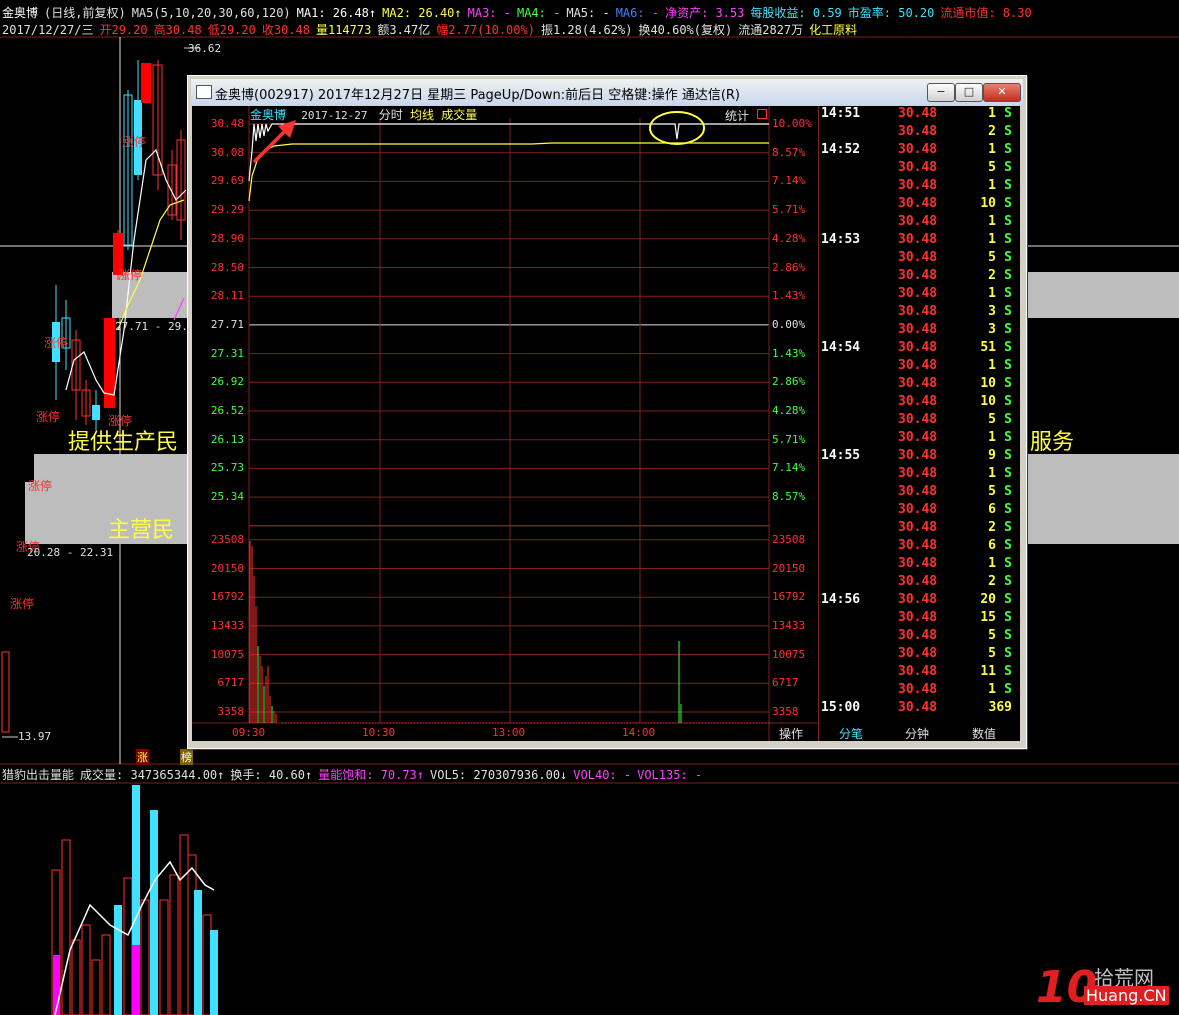 The height and width of the screenshot is (1015, 1179). I want to click on price-axis-label: 30.48, so click(227, 123).